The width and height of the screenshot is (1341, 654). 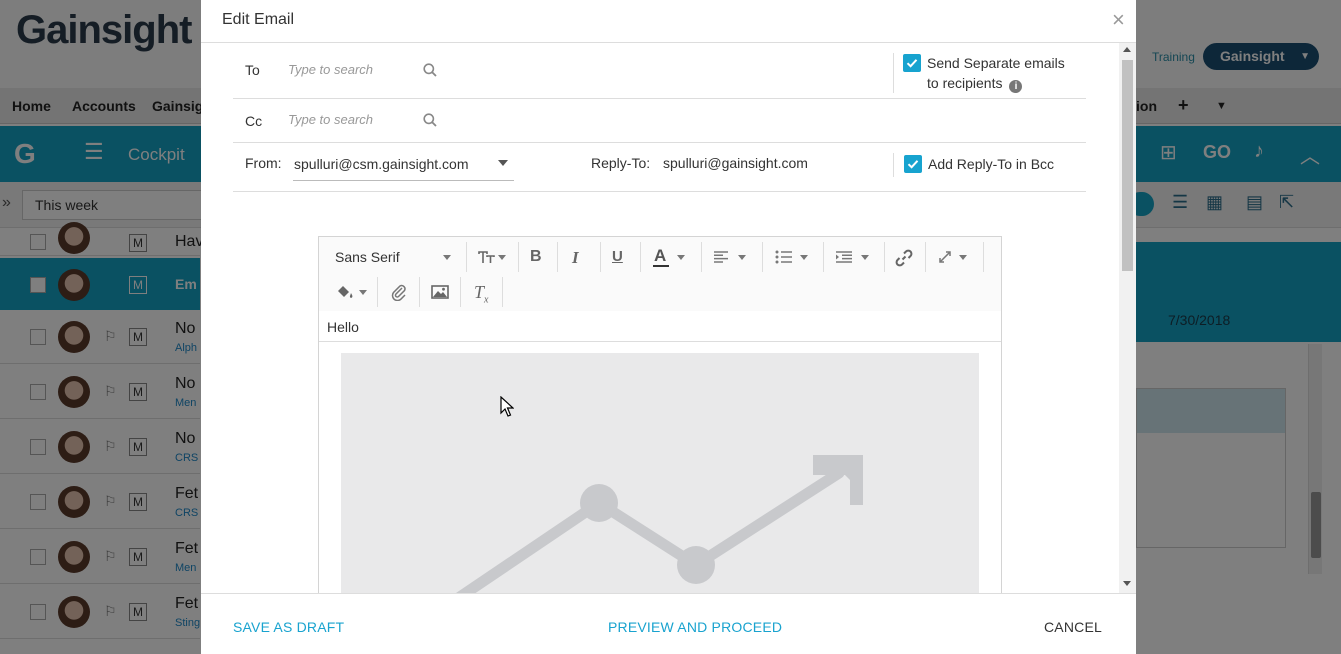 I want to click on dialog-footer: SAVE AS DRAFT PREVIEW AND PROCEED CANCEL, so click(x=668, y=623).